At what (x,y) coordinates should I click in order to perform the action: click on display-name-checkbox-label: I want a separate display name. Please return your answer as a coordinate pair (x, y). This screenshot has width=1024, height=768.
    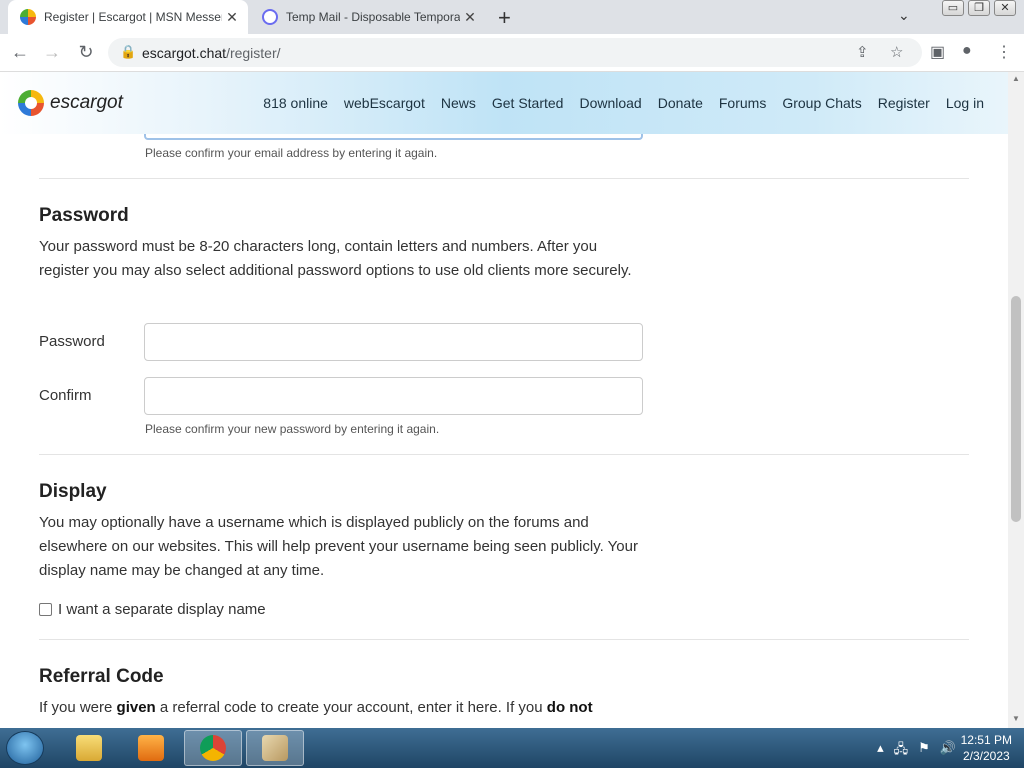
    Looking at the image, I should click on (162, 609).